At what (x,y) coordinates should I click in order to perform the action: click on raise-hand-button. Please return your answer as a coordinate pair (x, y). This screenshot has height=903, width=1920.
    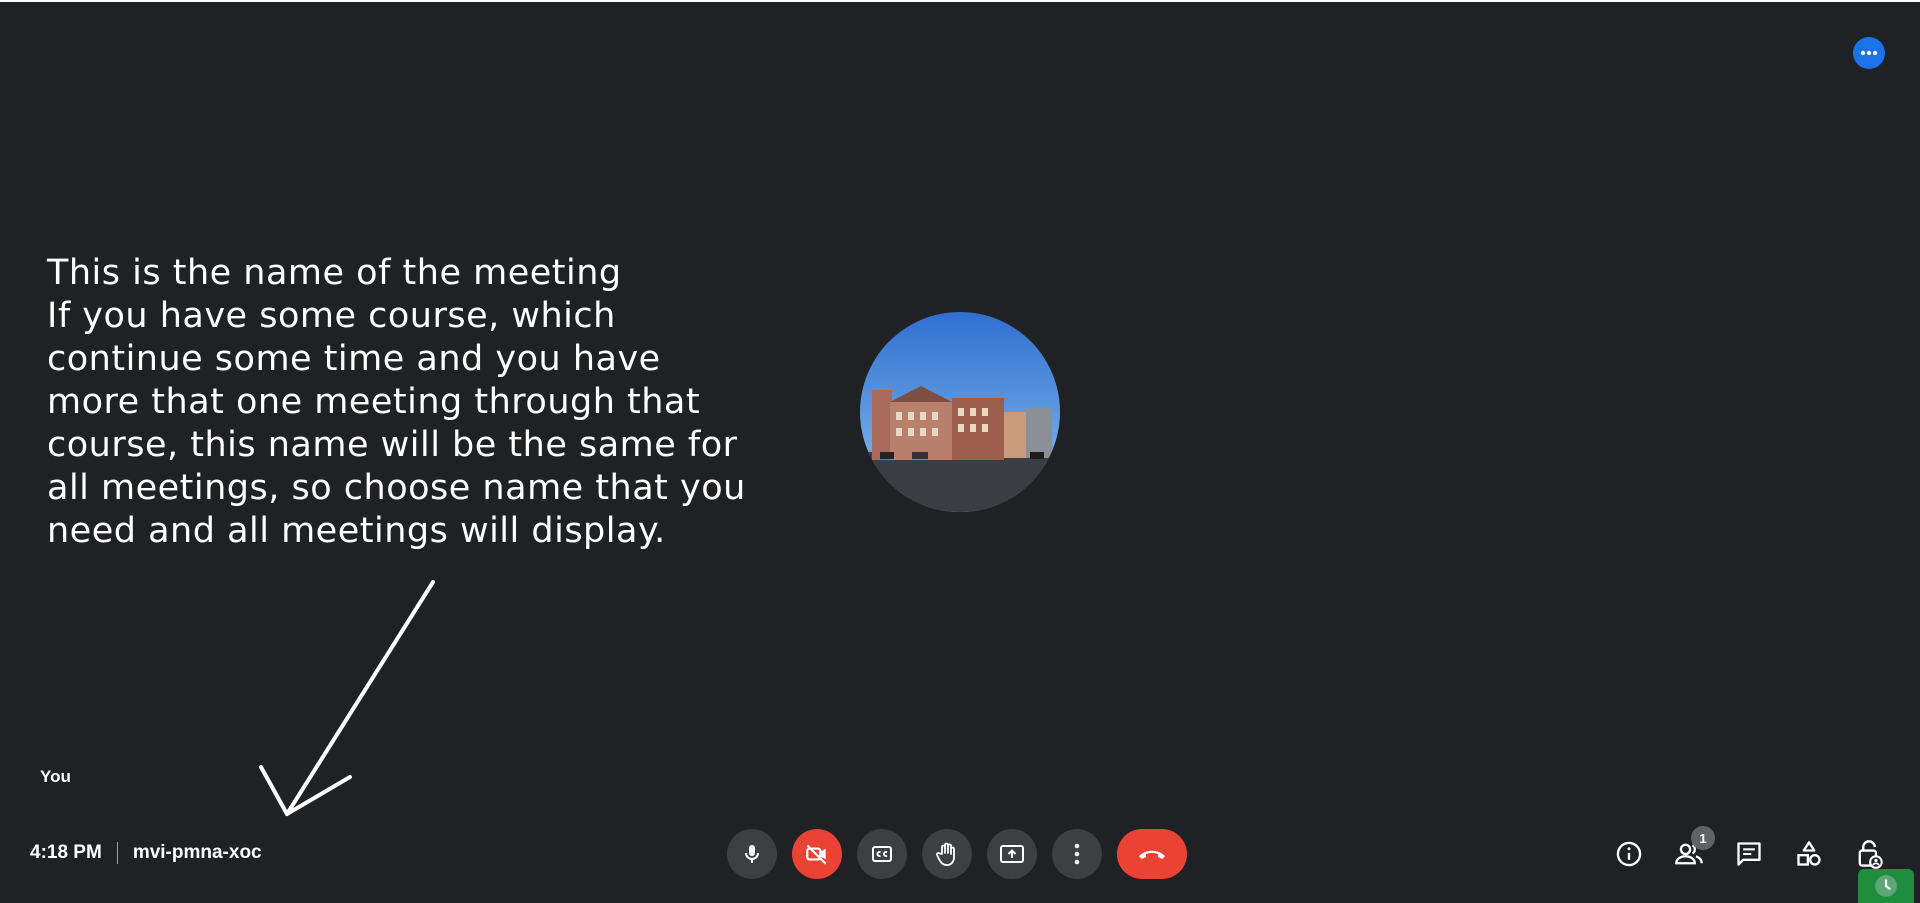
    Looking at the image, I should click on (947, 854).